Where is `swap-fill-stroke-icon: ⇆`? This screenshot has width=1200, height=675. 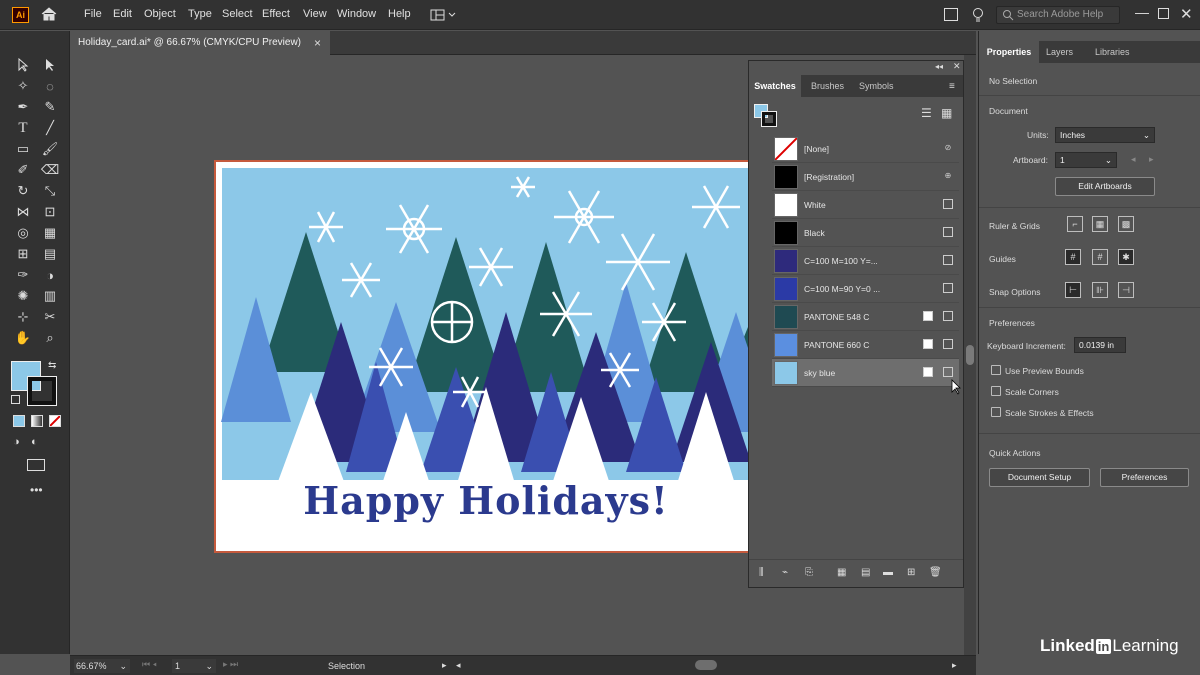 swap-fill-stroke-icon: ⇆ is located at coordinates (52, 365).